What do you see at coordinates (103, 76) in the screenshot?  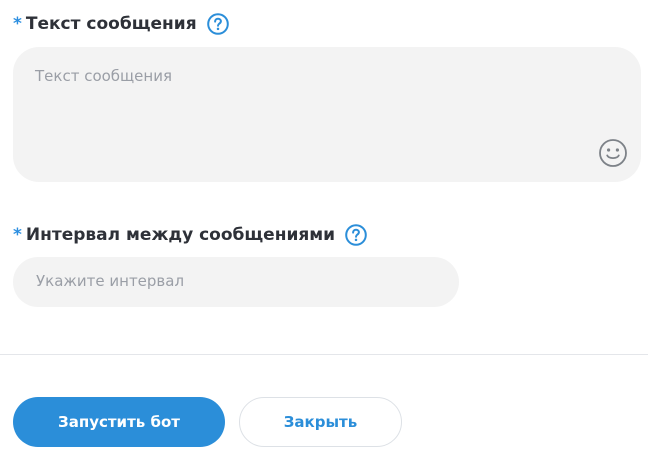 I see `message-placeholder: Текст сообщения` at bounding box center [103, 76].